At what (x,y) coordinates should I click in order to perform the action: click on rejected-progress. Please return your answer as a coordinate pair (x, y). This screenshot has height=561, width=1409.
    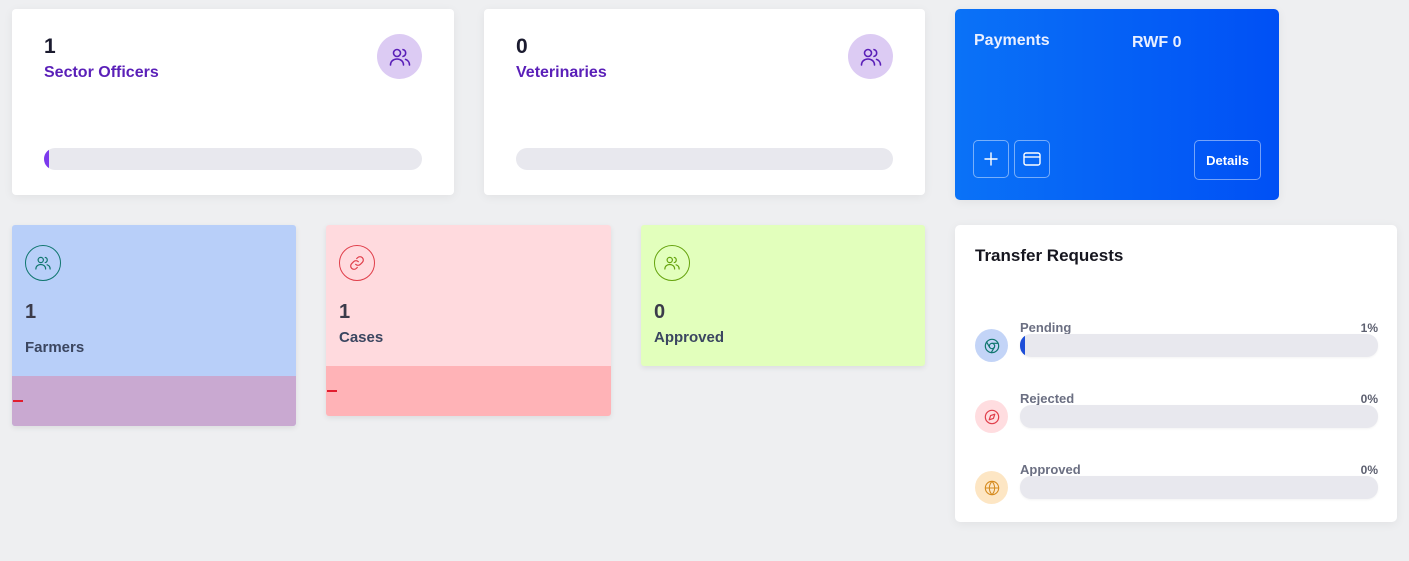
    Looking at the image, I should click on (1199, 416).